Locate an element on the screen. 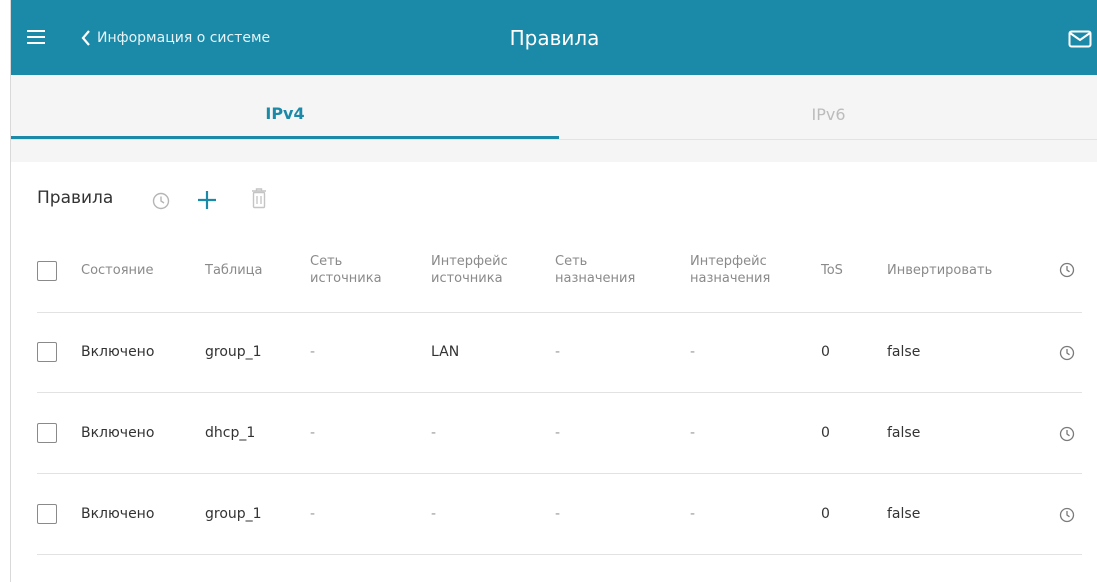  mail-icon is located at coordinates (1080, 39).